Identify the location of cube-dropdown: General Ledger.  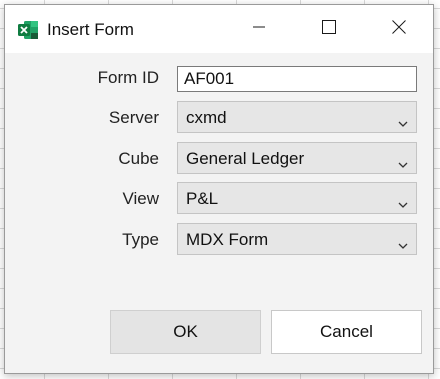
(297, 158).